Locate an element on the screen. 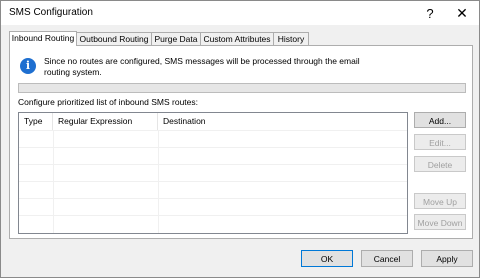  help-button: ? is located at coordinates (430, 13).